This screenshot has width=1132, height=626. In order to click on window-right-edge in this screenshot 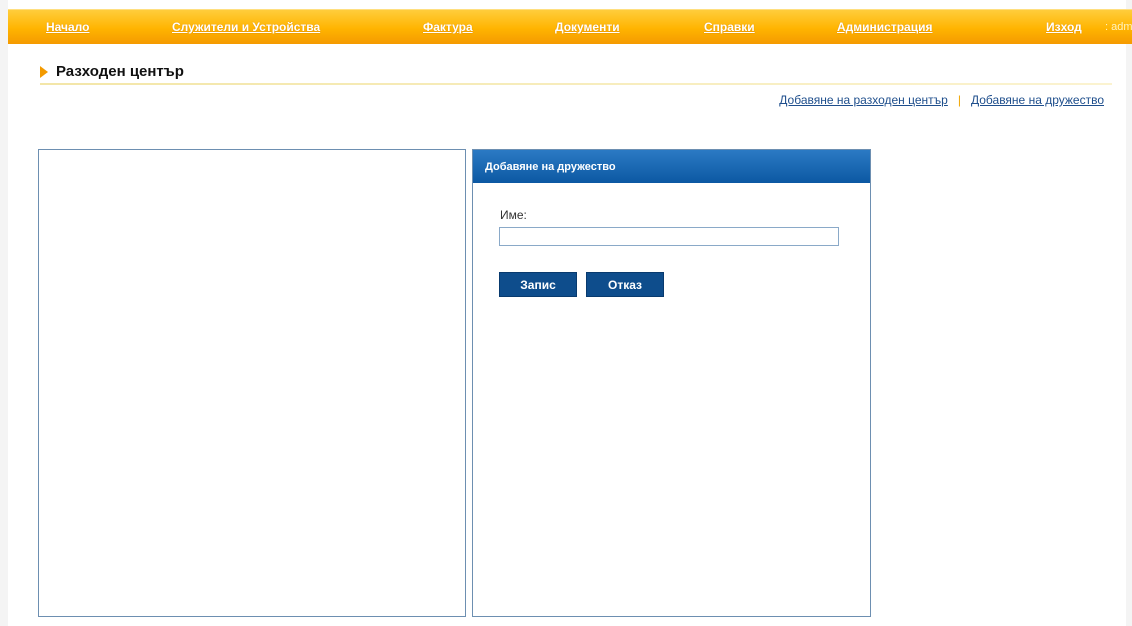, I will do `click(1129, 313)`.